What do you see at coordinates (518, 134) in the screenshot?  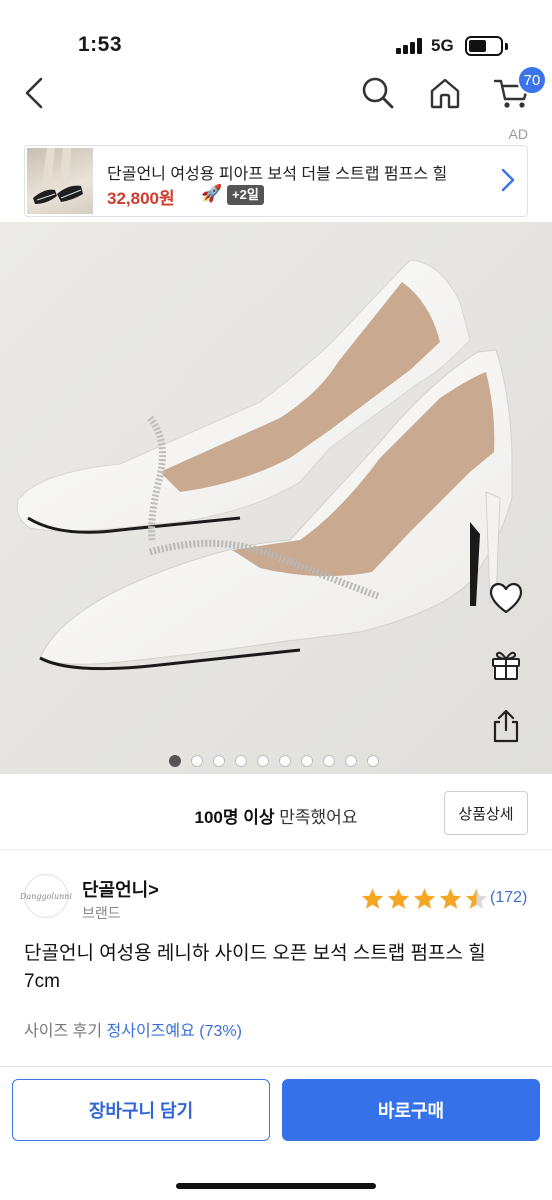 I see `ad-label: AD` at bounding box center [518, 134].